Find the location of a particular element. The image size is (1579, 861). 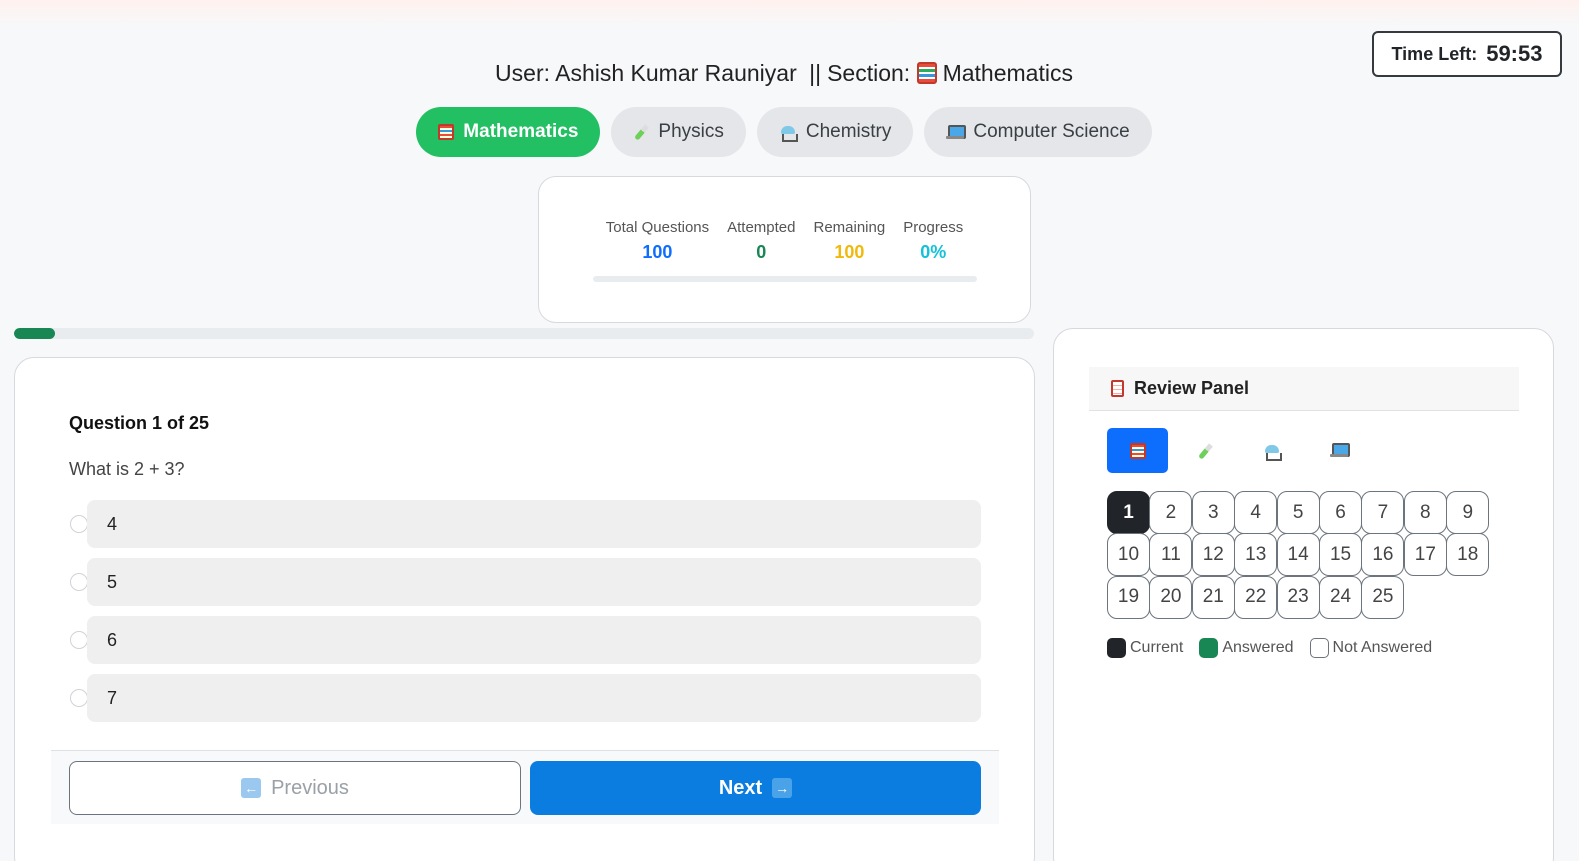

answer-option: 7 is located at coordinates (525, 698).